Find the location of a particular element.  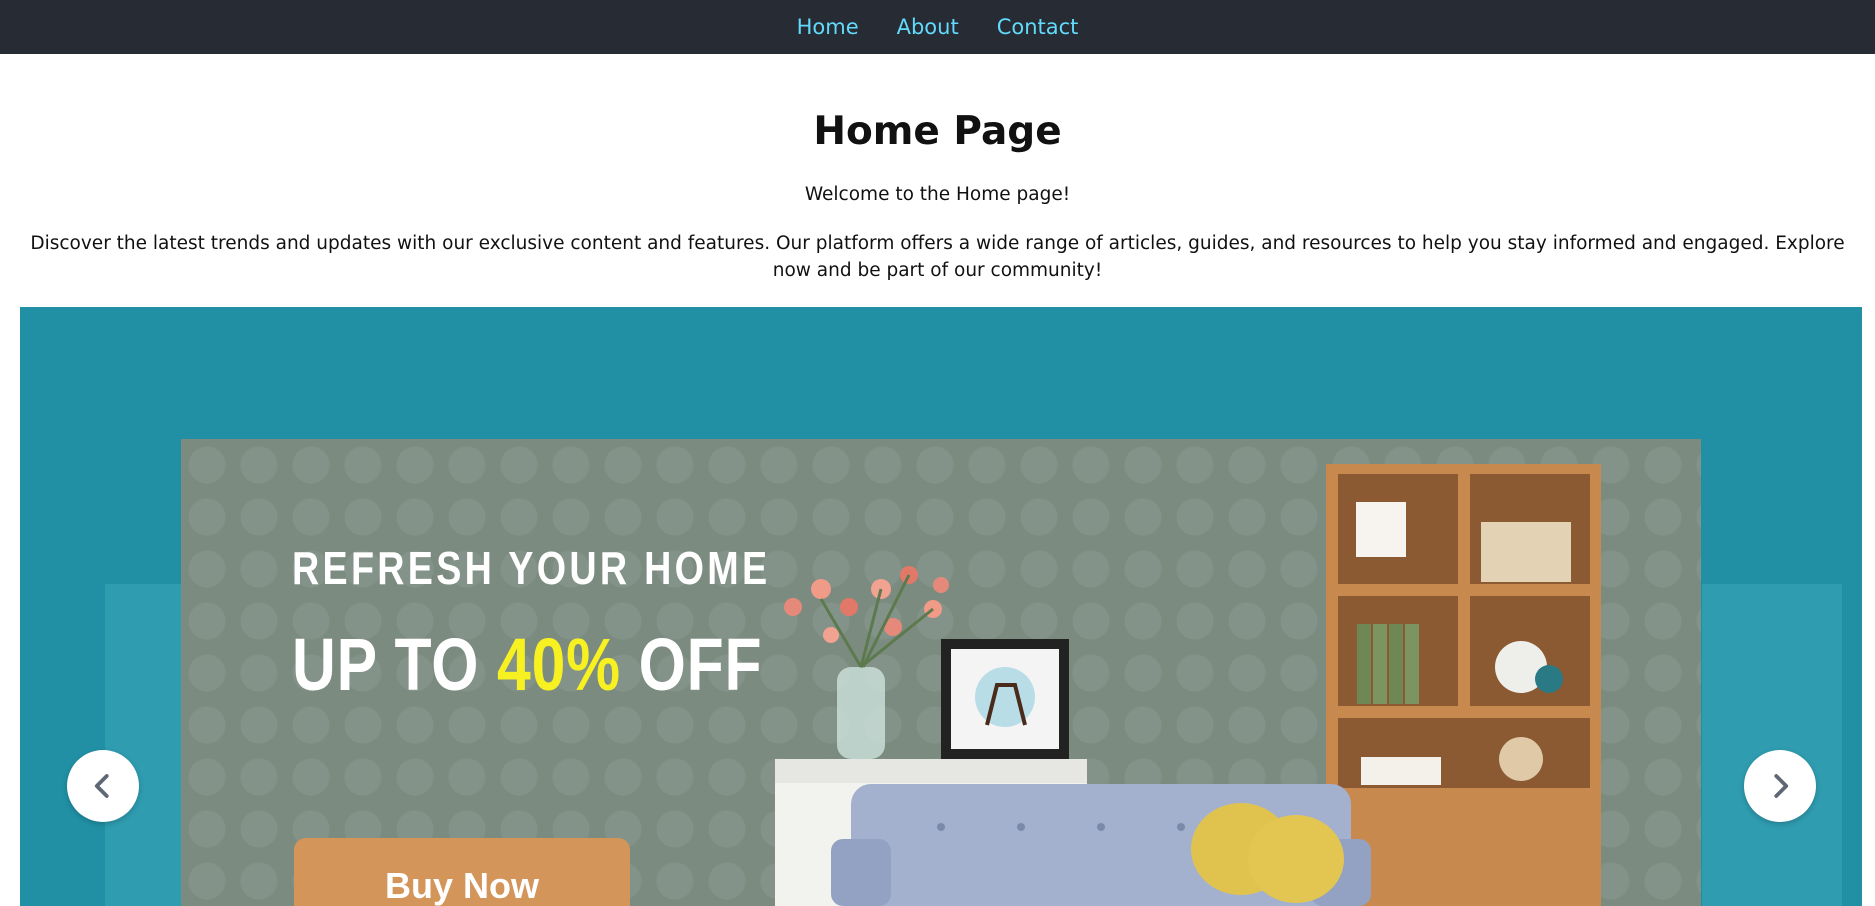

banner-kicker-text: REFRESH YOUR HOME is located at coordinates (531, 568).